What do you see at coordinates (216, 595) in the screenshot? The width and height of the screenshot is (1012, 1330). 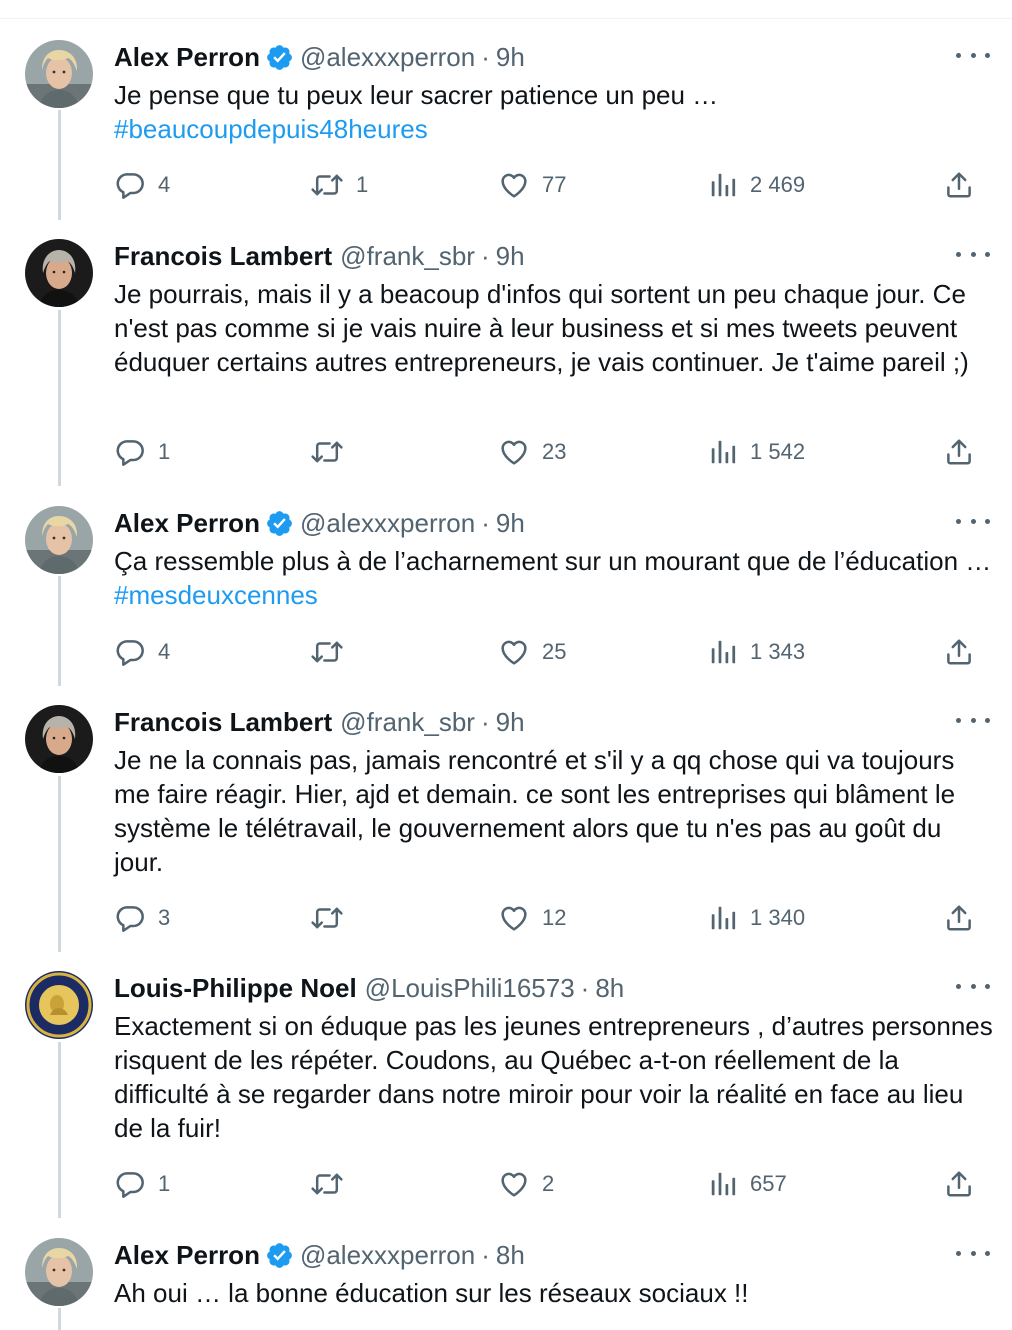 I see `hashtag-link: #mesdeuxcennes` at bounding box center [216, 595].